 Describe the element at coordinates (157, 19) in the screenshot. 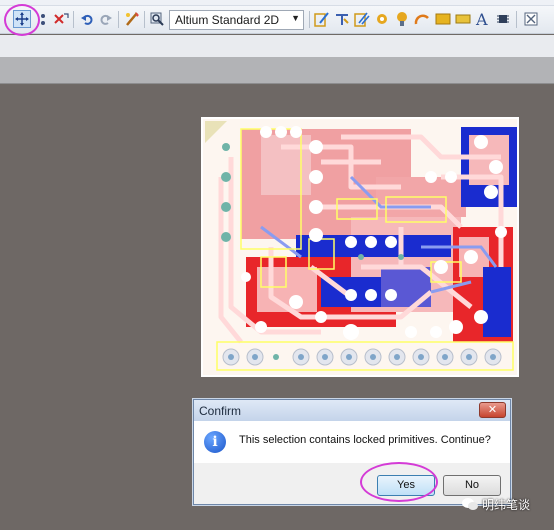

I see `zoom-icon` at that location.